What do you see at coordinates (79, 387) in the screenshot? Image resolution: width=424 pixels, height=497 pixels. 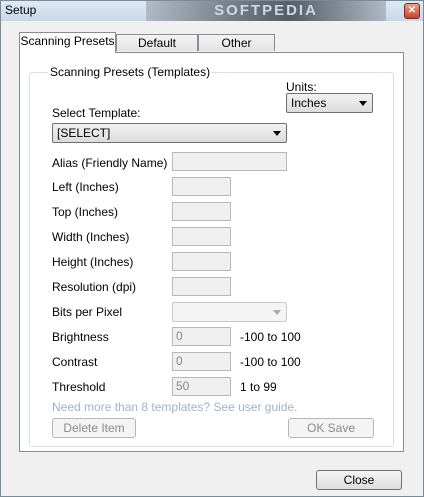 I see `threshold-label: Threshold` at bounding box center [79, 387].